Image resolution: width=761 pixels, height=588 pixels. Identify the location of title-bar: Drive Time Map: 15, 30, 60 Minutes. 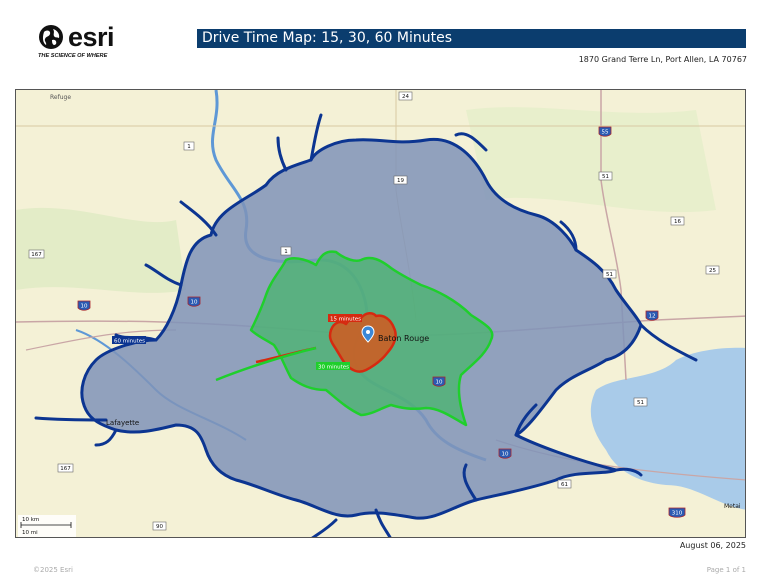
(471, 38).